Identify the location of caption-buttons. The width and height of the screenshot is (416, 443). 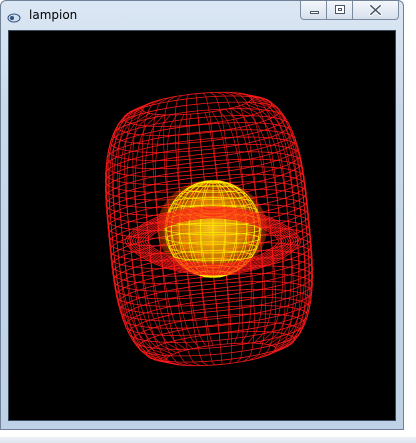
(349, 11).